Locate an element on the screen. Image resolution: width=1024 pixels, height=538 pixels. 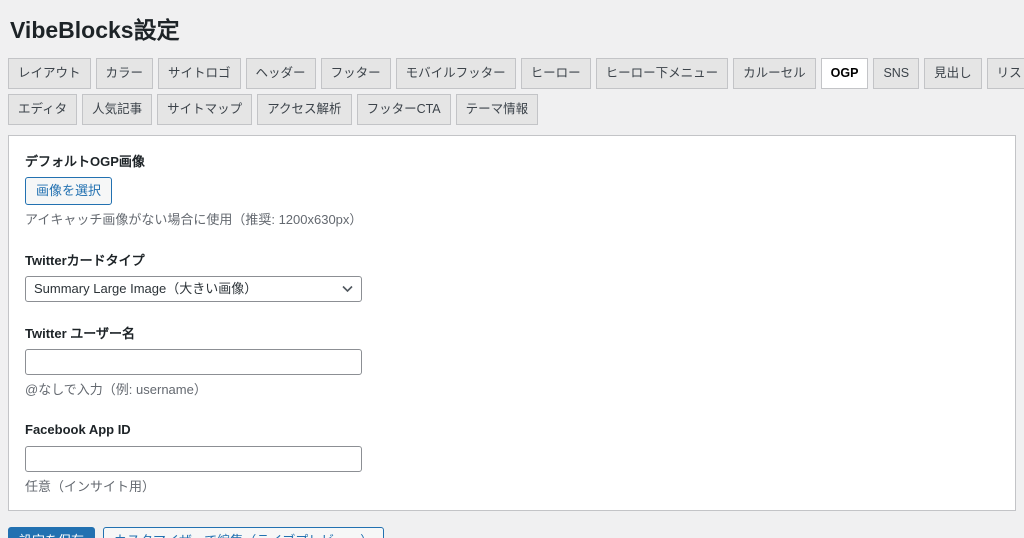
save-settings-button: 設定を保存 is located at coordinates (52, 532).